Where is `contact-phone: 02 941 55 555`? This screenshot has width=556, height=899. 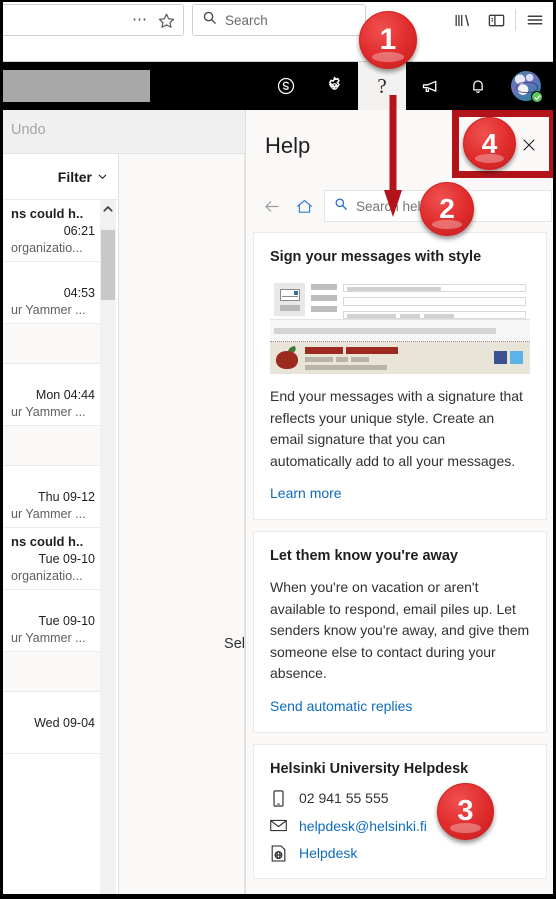
contact-phone: 02 941 55 555 is located at coordinates (344, 798).